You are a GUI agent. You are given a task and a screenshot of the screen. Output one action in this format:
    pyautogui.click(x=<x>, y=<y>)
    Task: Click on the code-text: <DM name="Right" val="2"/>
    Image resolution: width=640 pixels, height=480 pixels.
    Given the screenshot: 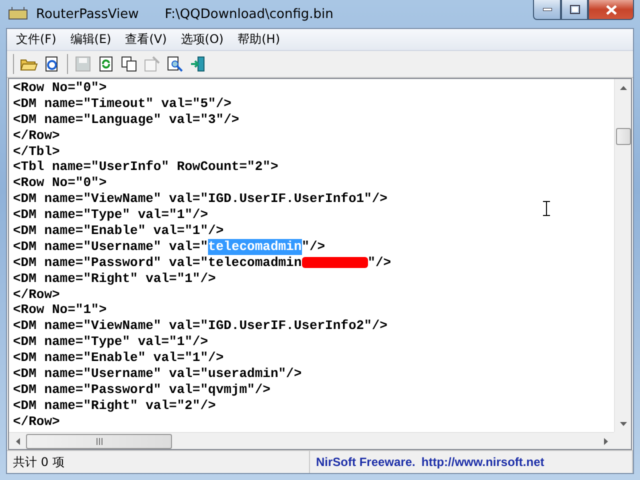 What is the action you would take?
    pyautogui.click(x=114, y=406)
    